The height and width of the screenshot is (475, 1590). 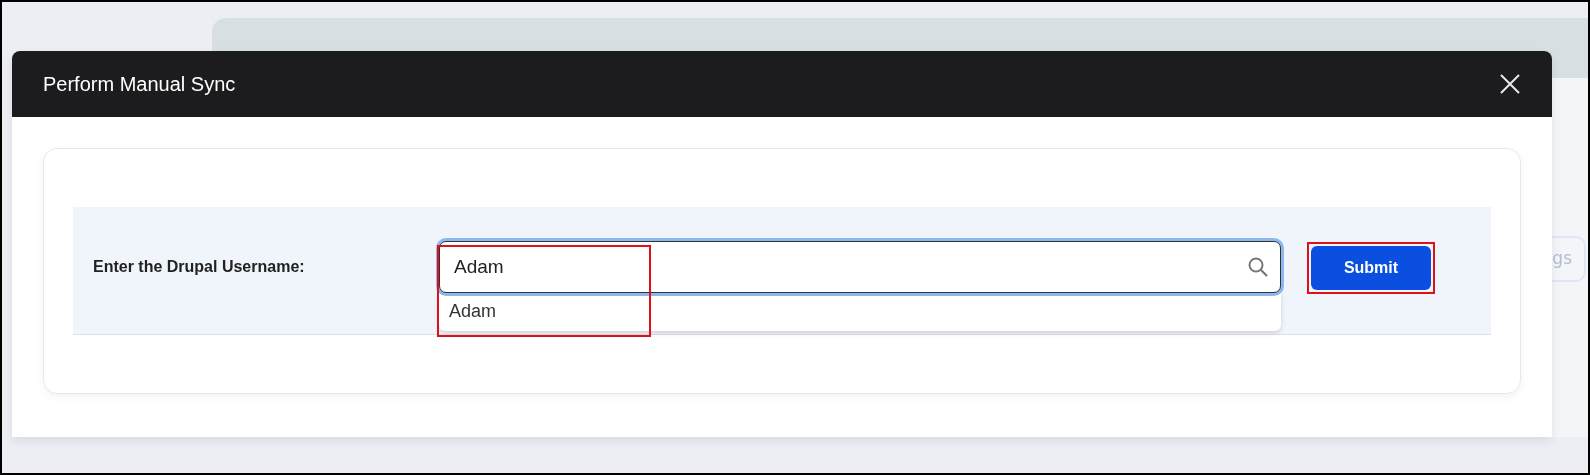 What do you see at coordinates (199, 267) in the screenshot?
I see `field-label: Enter the Drupal Username:` at bounding box center [199, 267].